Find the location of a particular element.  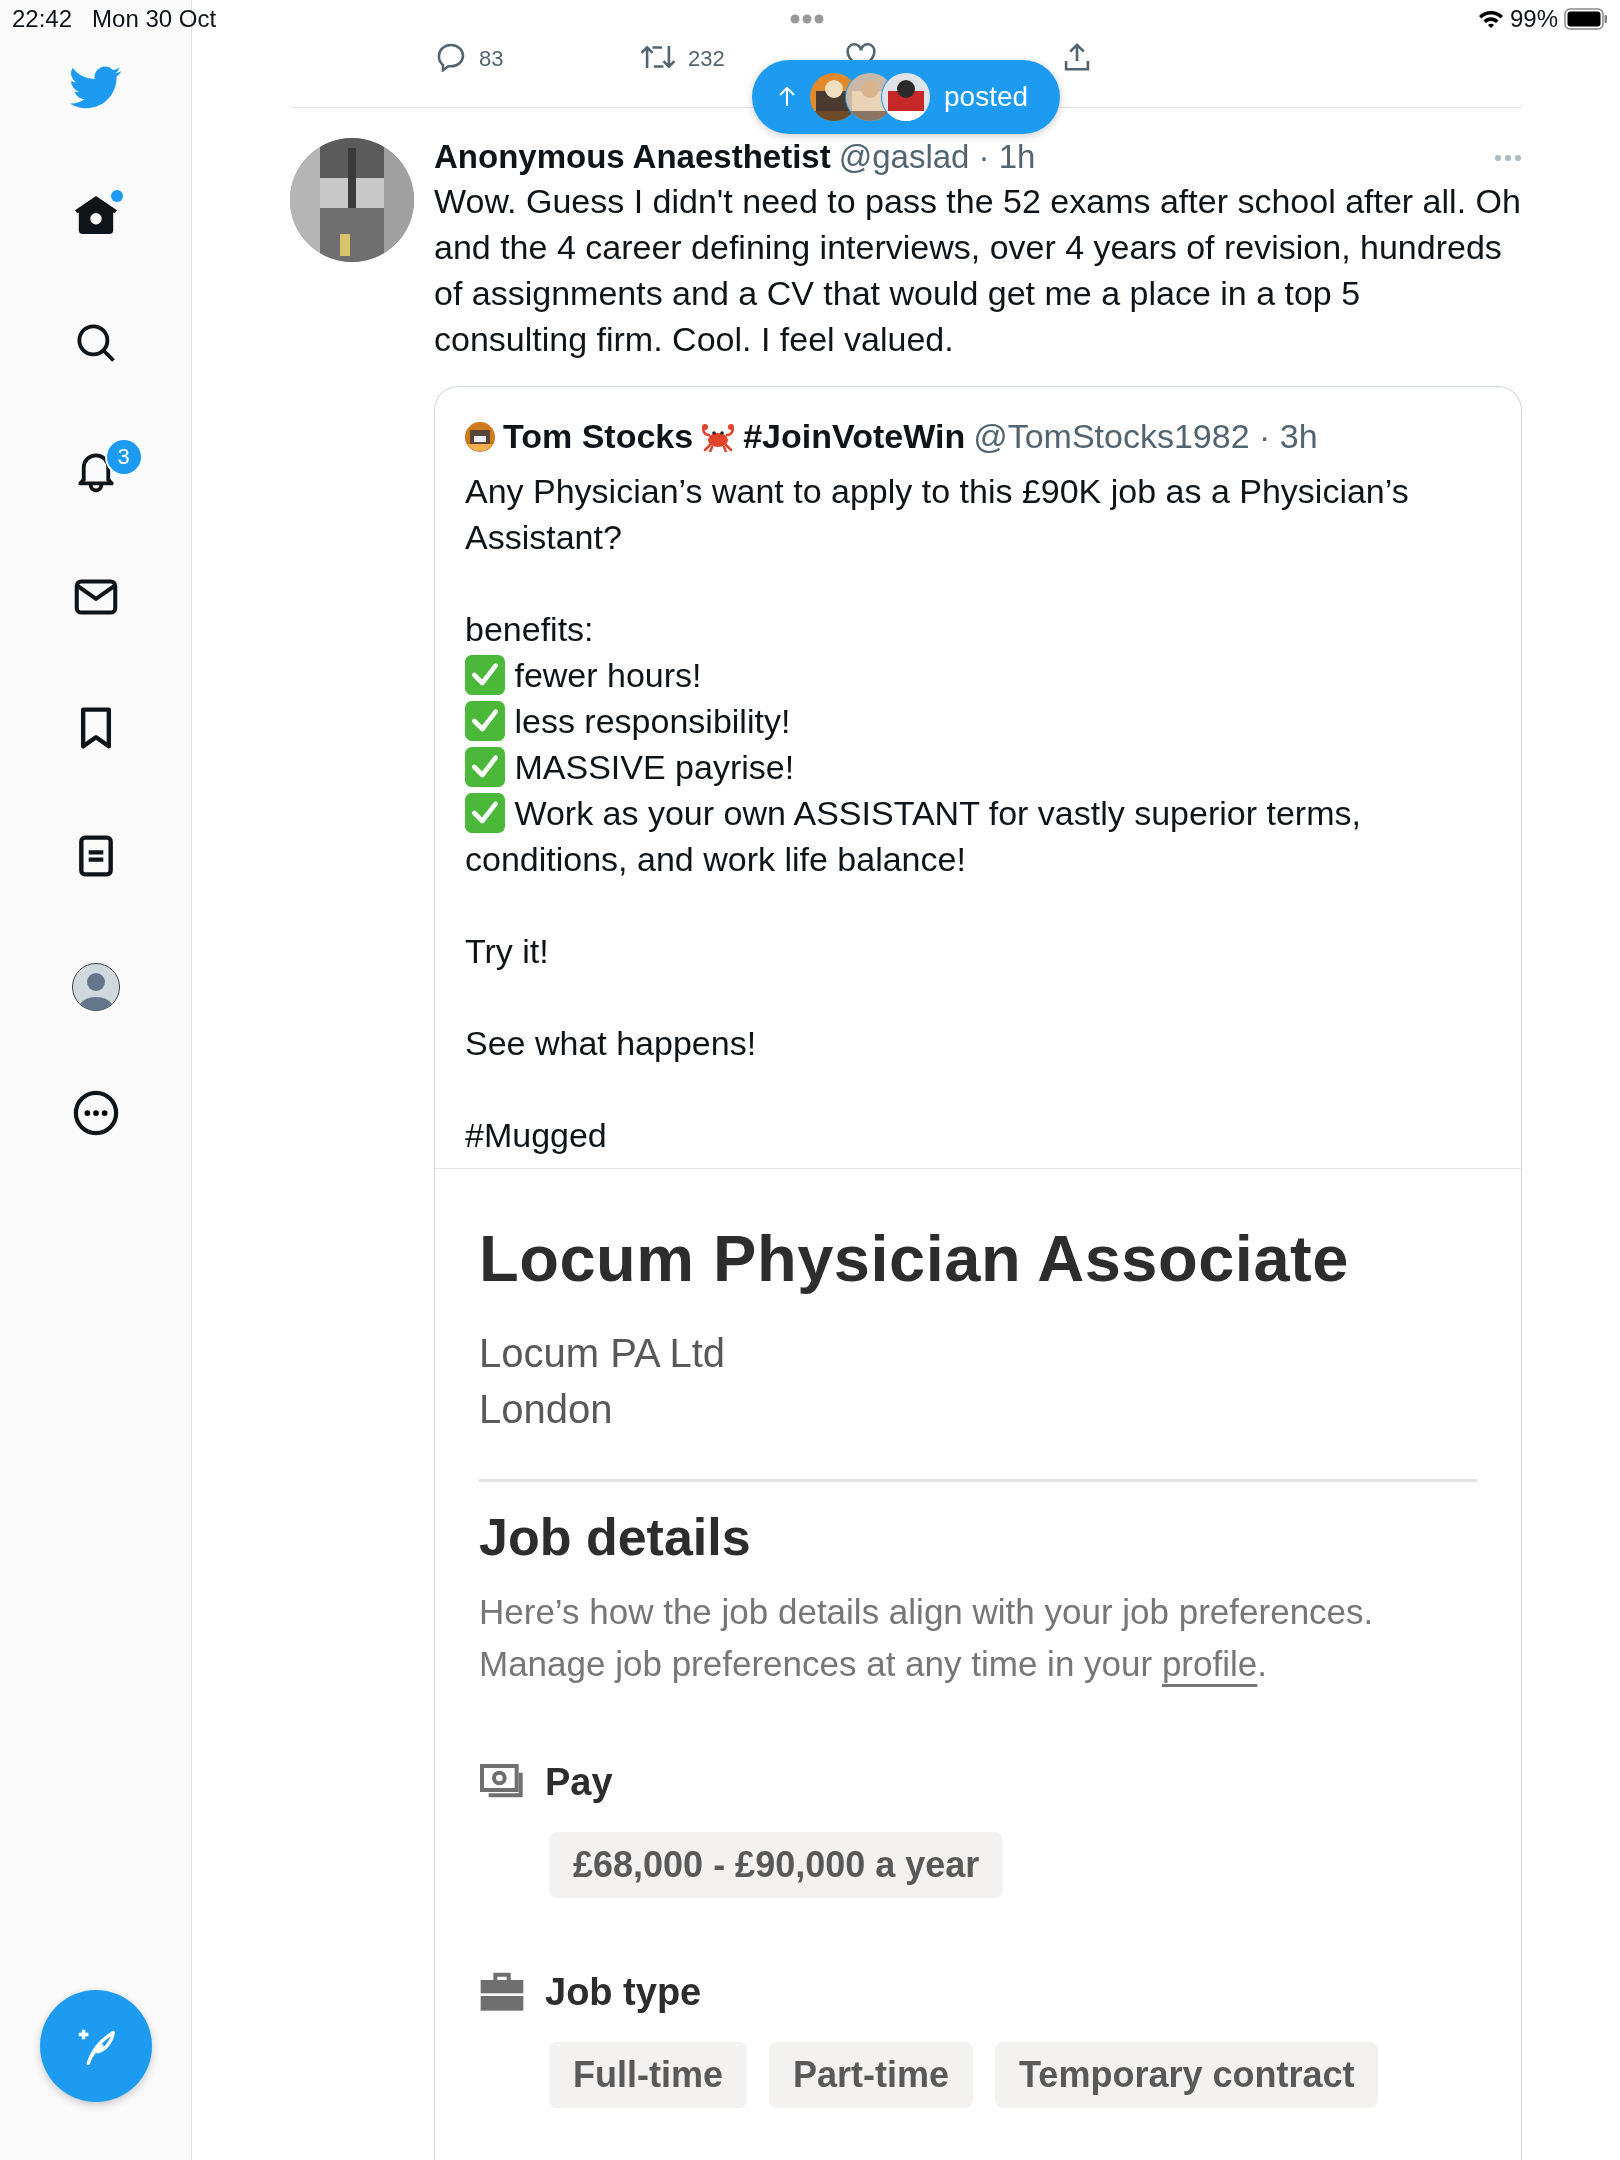

detail-tag: Part-time is located at coordinates (871, 2075).